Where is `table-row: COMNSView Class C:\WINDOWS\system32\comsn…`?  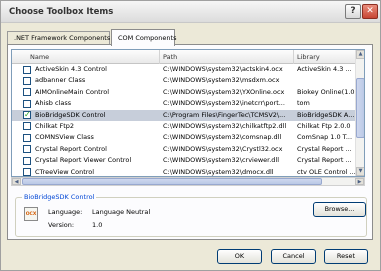
table-row: COMNSView Class C:\WINDOWS\system32\comsn… is located at coordinates (184, 137).